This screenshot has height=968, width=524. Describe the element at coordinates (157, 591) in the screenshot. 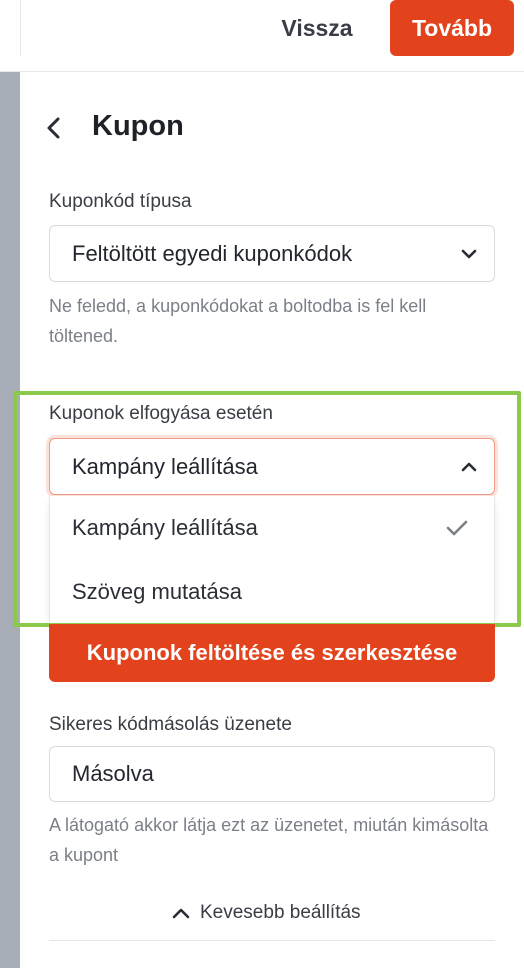

I see `option-label: Szöveg mutatása` at that location.